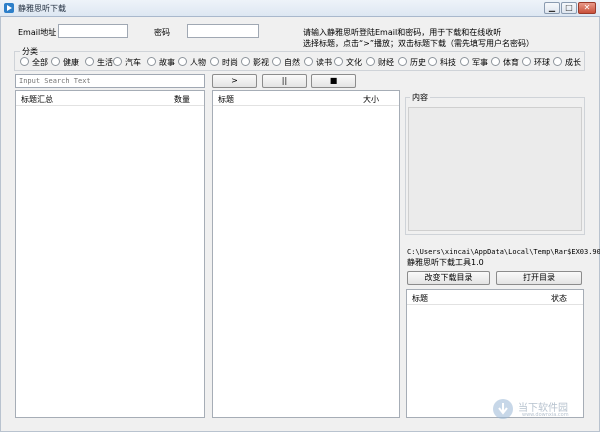 Image resolution: width=600 pixels, height=432 pixels. What do you see at coordinates (445, 262) in the screenshot?
I see `app-version: 静雅思听下载工具1.0` at bounding box center [445, 262].